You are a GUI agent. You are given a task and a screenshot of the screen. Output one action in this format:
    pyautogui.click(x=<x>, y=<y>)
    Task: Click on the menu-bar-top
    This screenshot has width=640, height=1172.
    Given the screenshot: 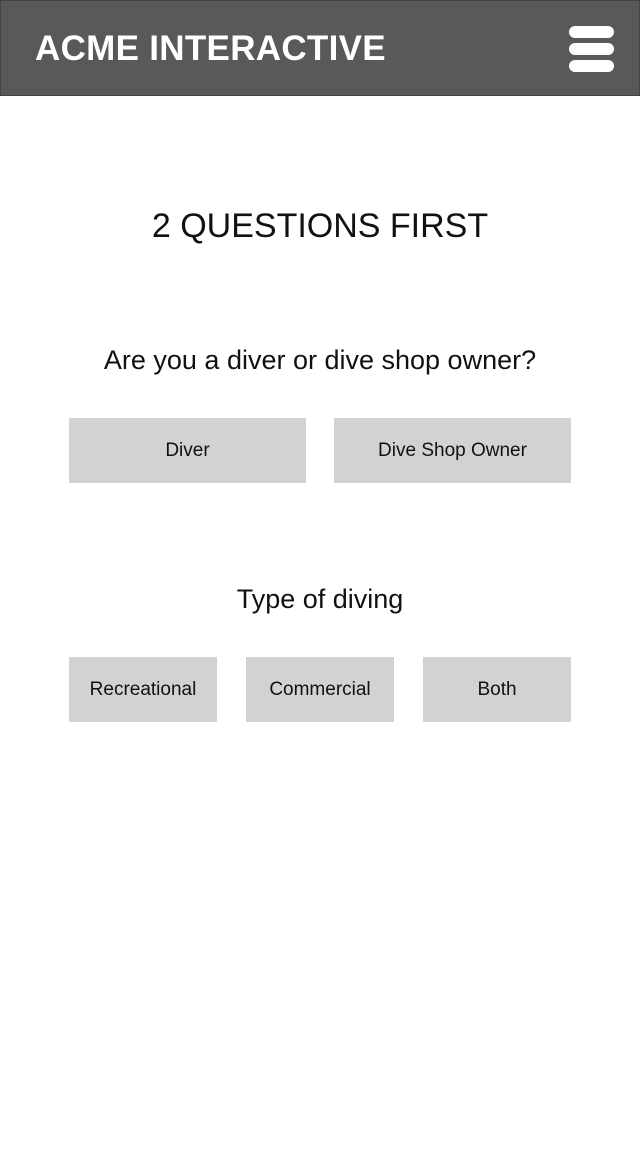 What is the action you would take?
    pyautogui.click(x=591, y=32)
    